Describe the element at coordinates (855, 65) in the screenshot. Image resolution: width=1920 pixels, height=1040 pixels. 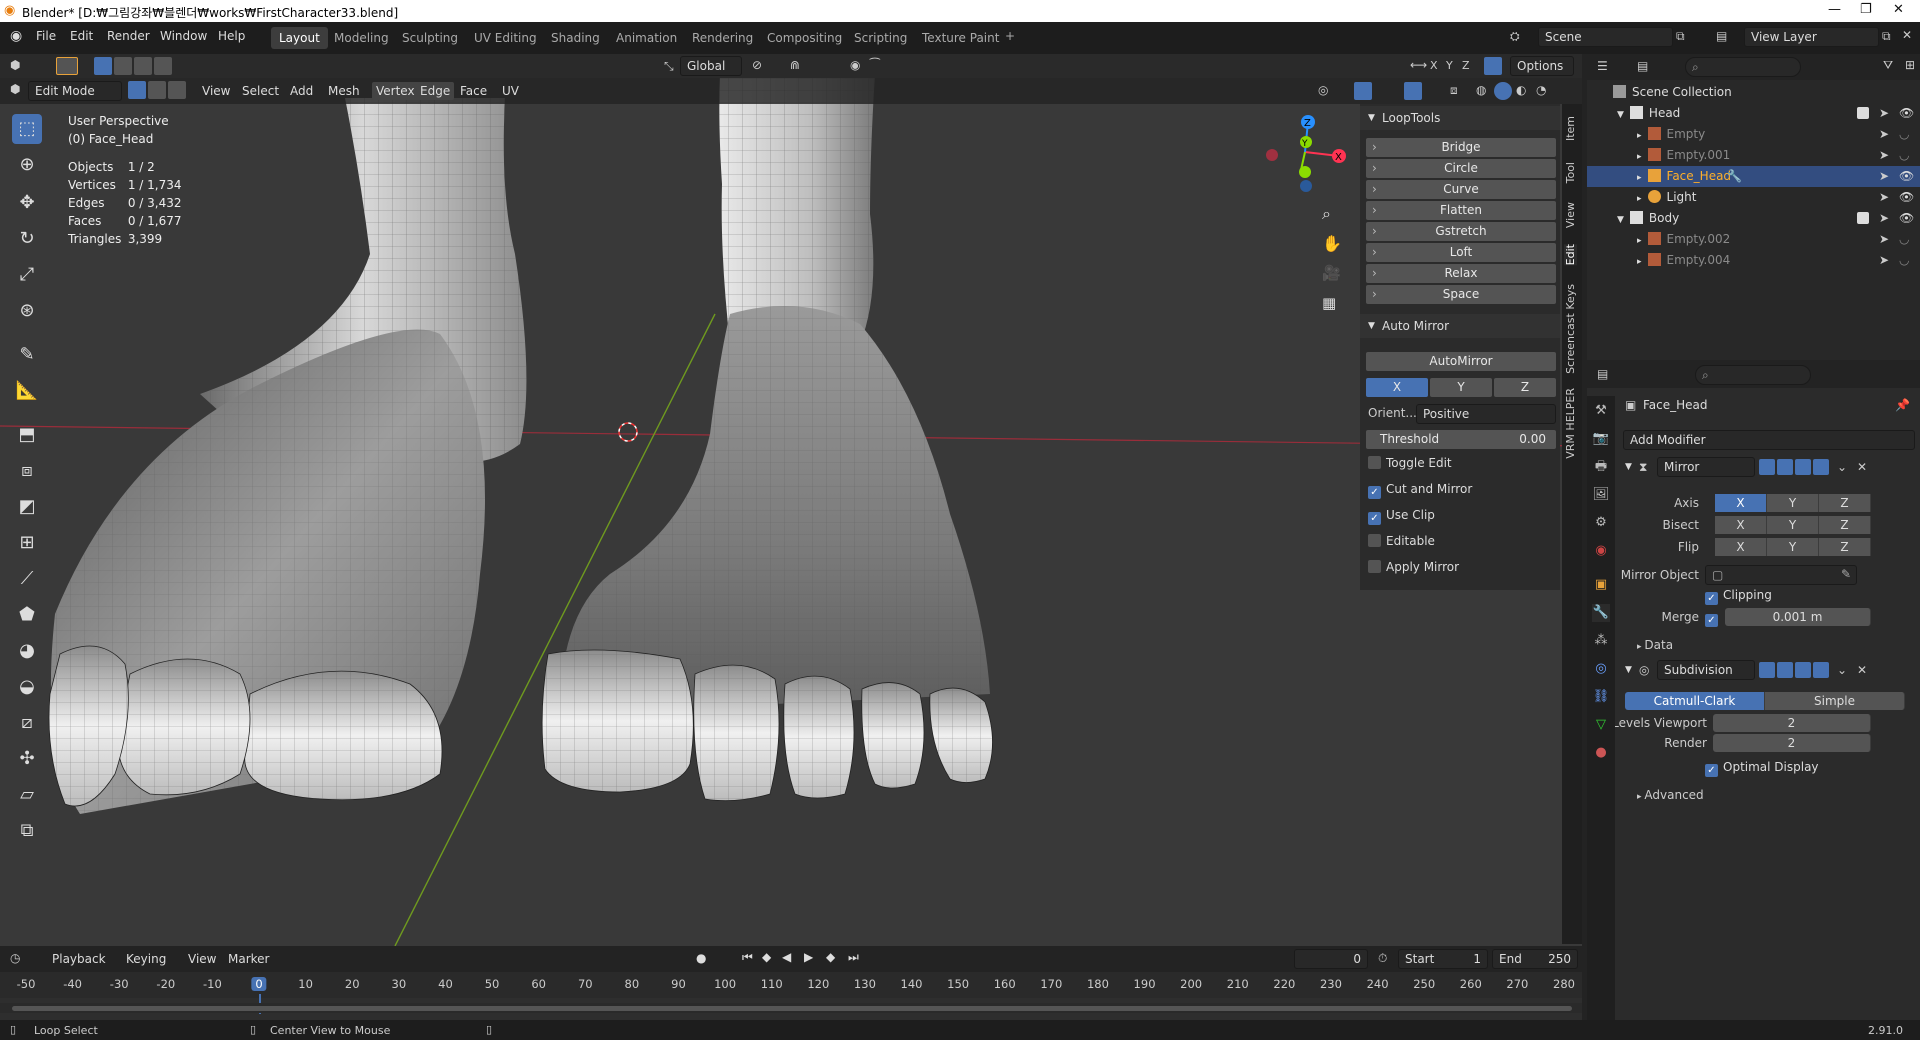
I see `proportional-edit-icon: ◉` at that location.